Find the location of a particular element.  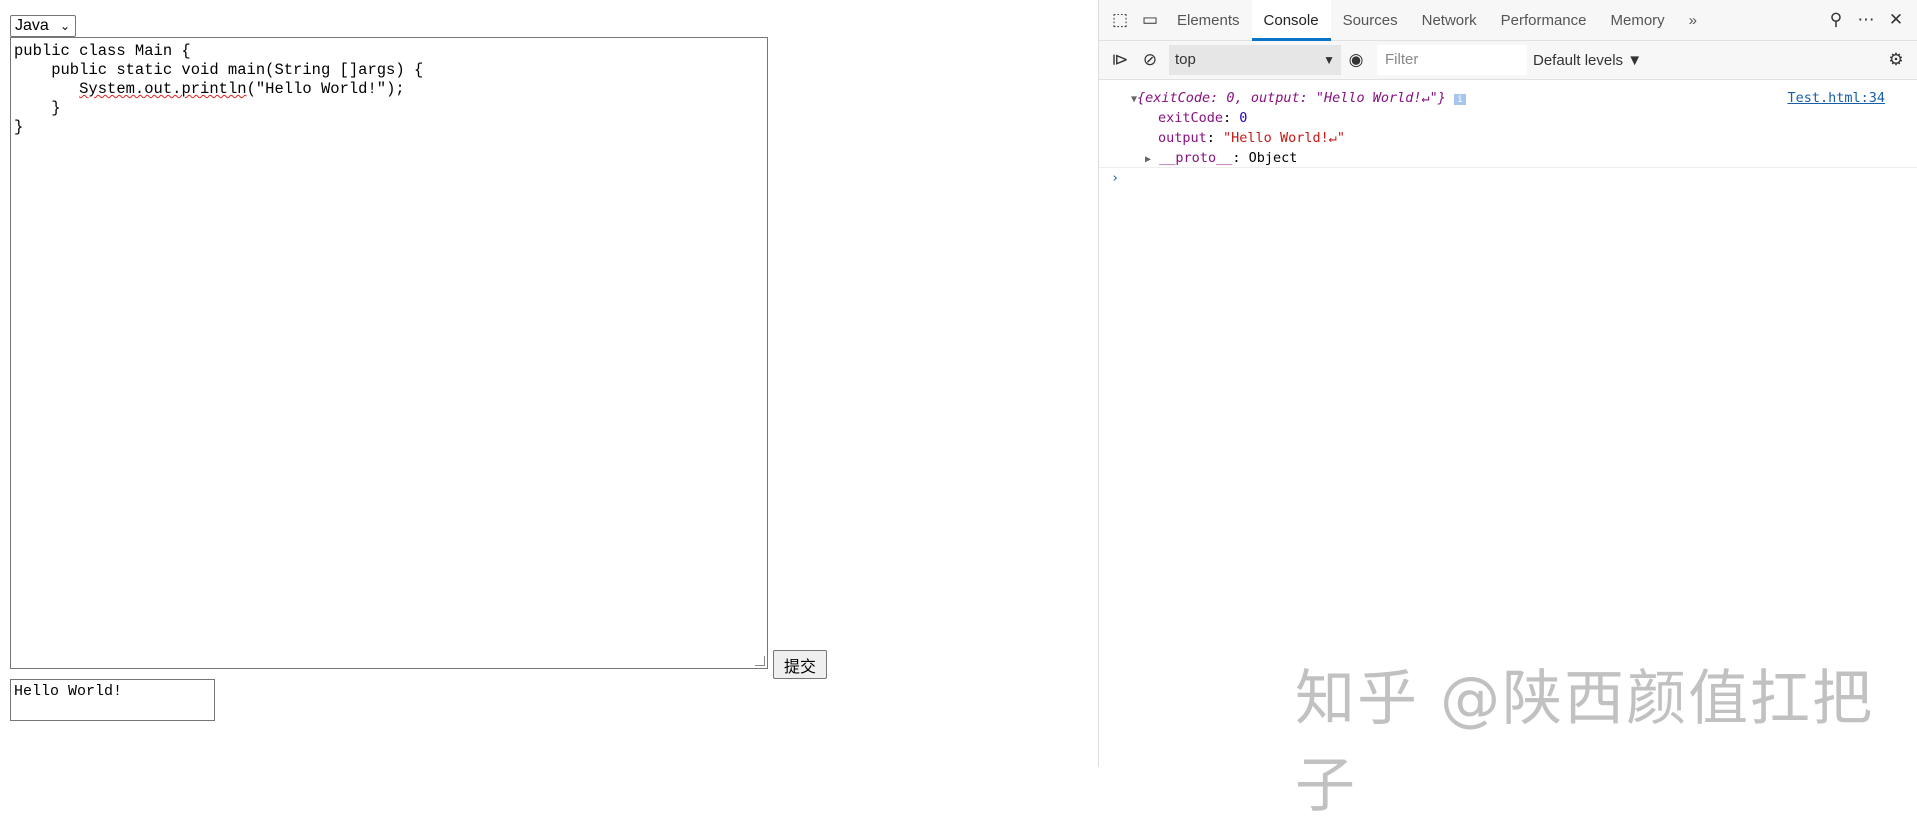

console-prompt: › is located at coordinates (1508, 178).